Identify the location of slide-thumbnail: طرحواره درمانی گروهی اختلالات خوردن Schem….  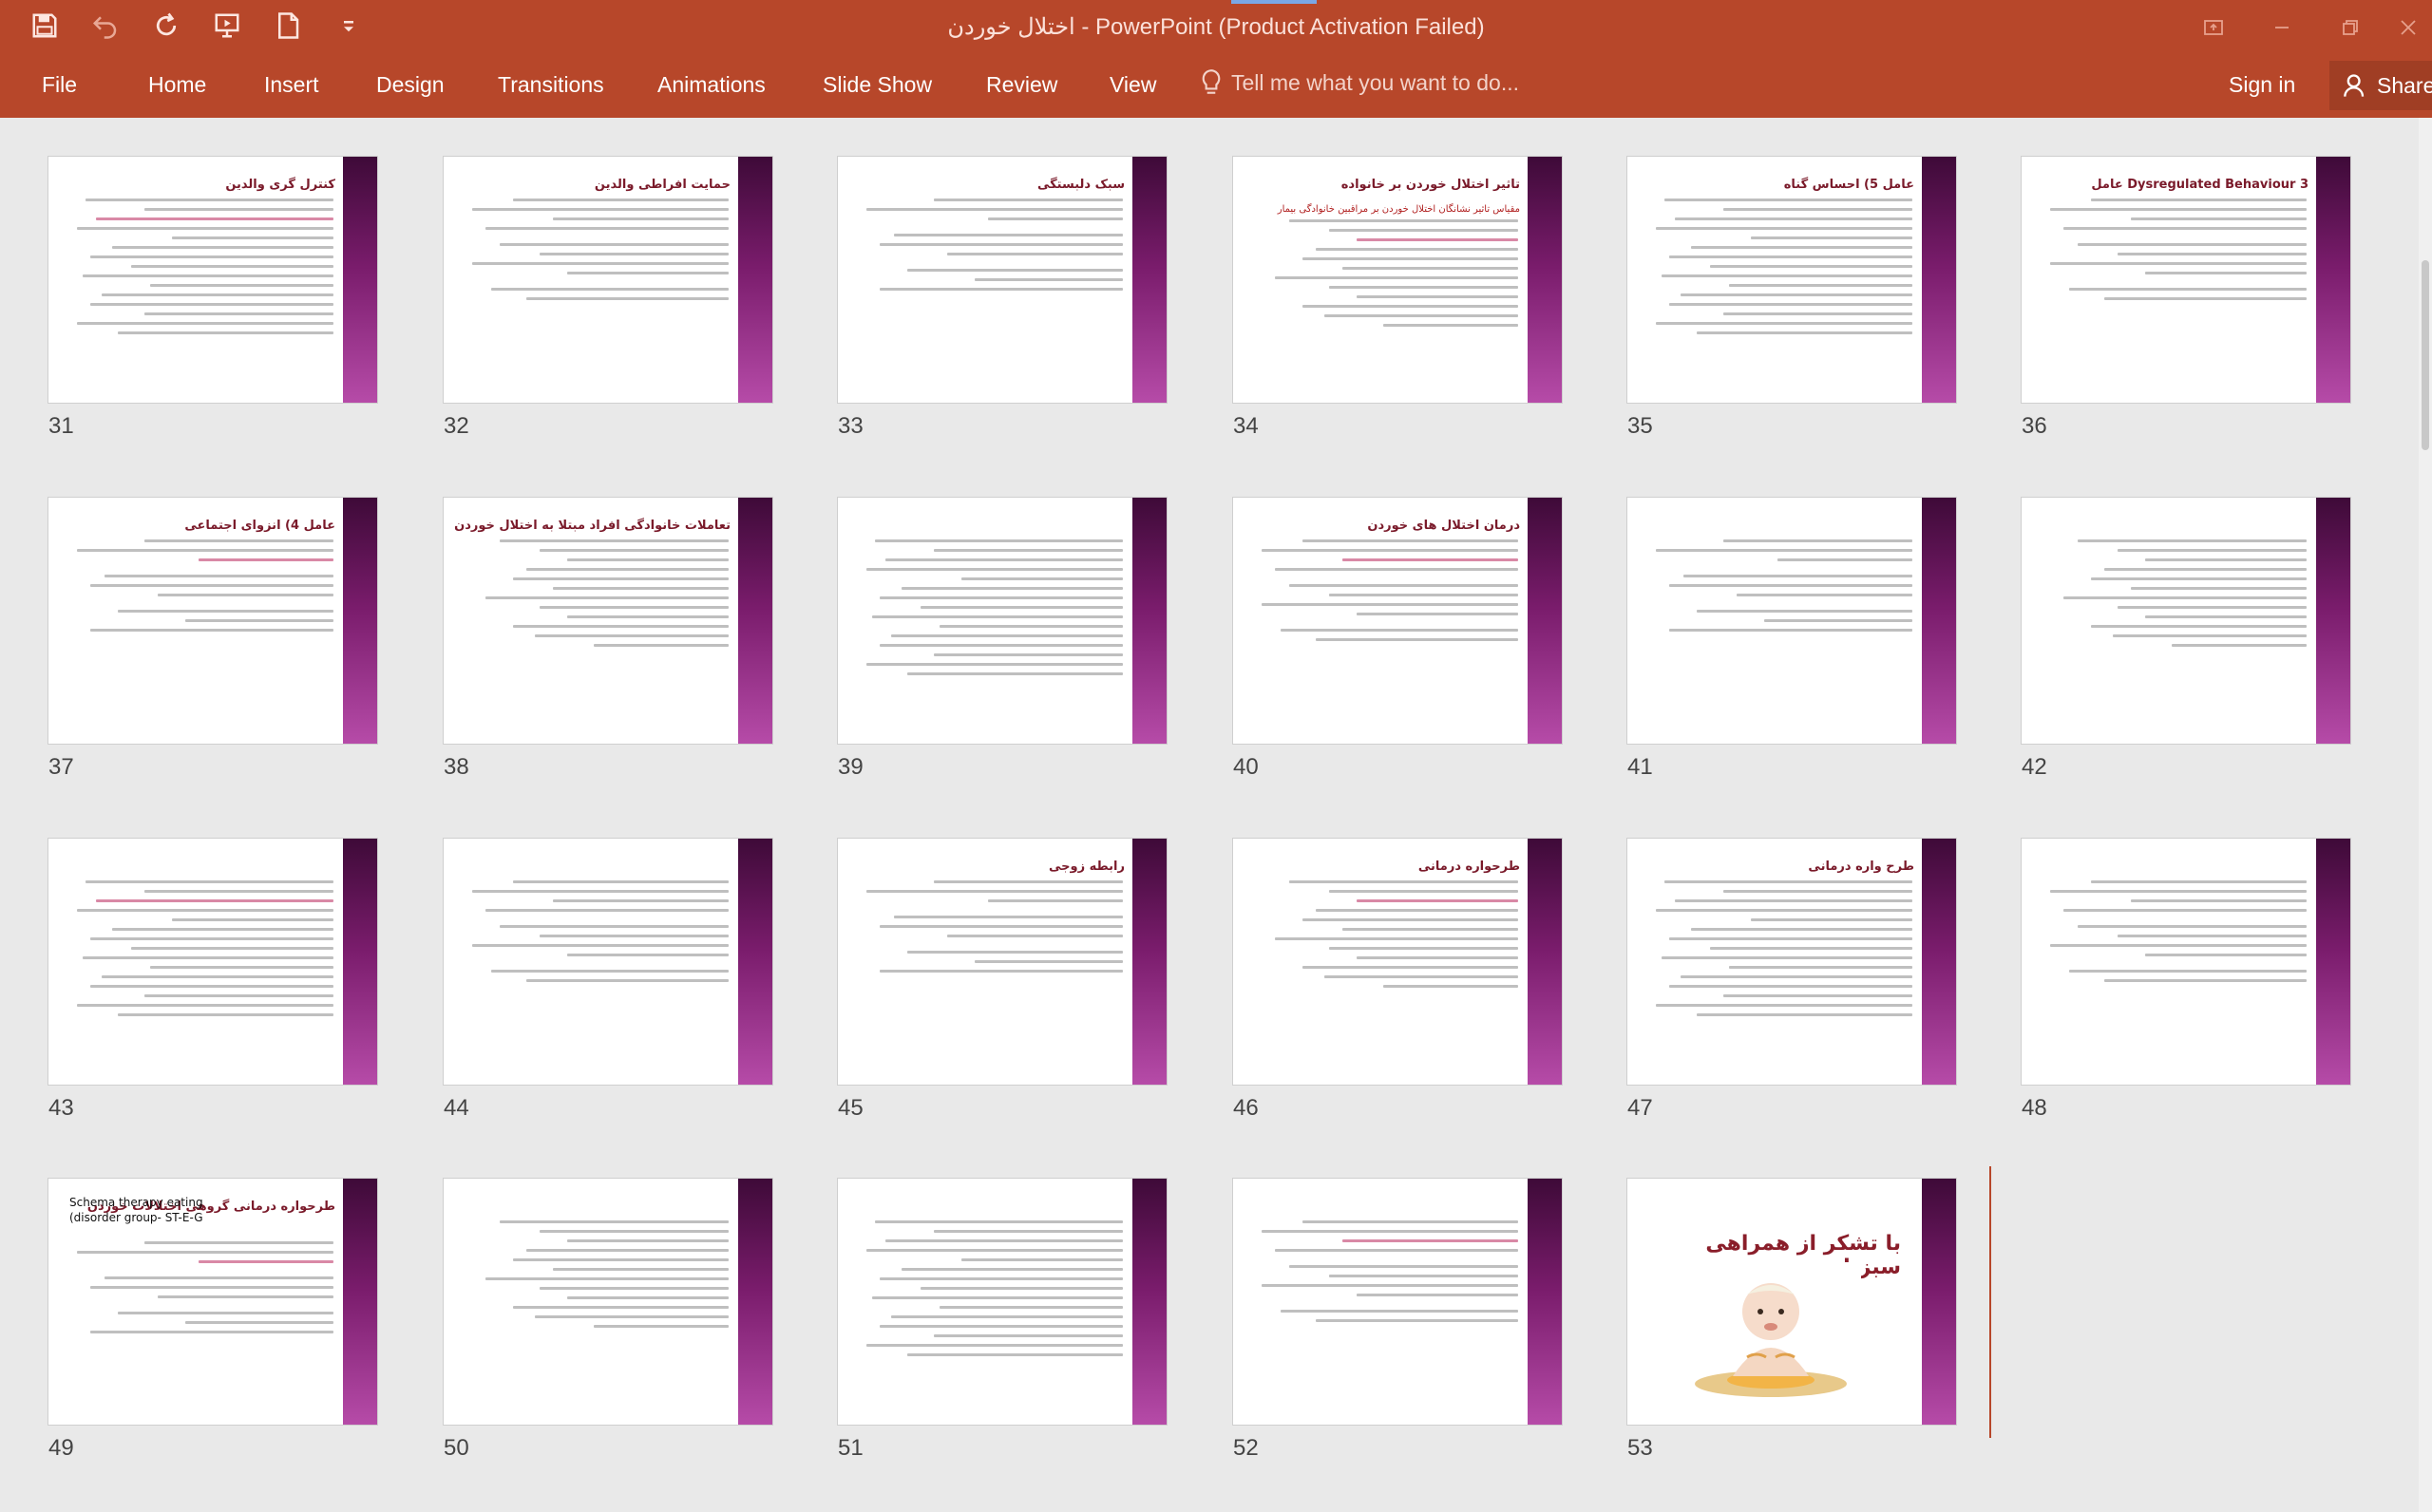
(212, 1302).